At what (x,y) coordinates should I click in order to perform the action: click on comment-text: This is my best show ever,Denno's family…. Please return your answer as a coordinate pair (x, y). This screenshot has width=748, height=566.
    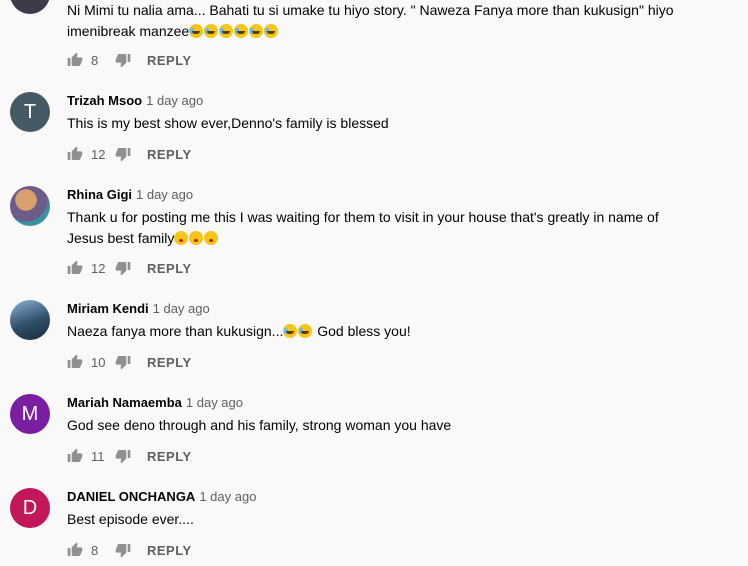
    Looking at the image, I should click on (228, 123).